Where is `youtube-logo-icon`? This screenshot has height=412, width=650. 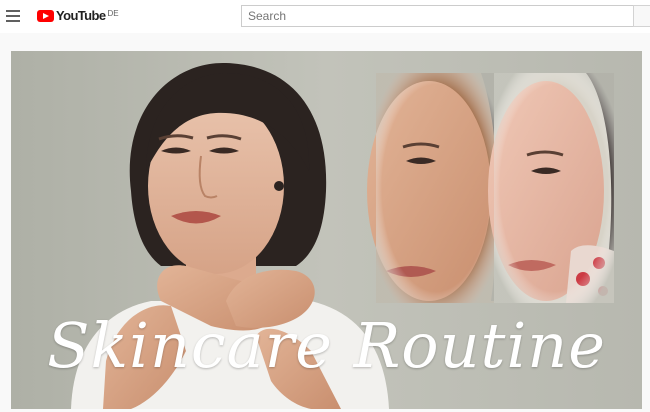
youtube-logo-icon is located at coordinates (45, 16).